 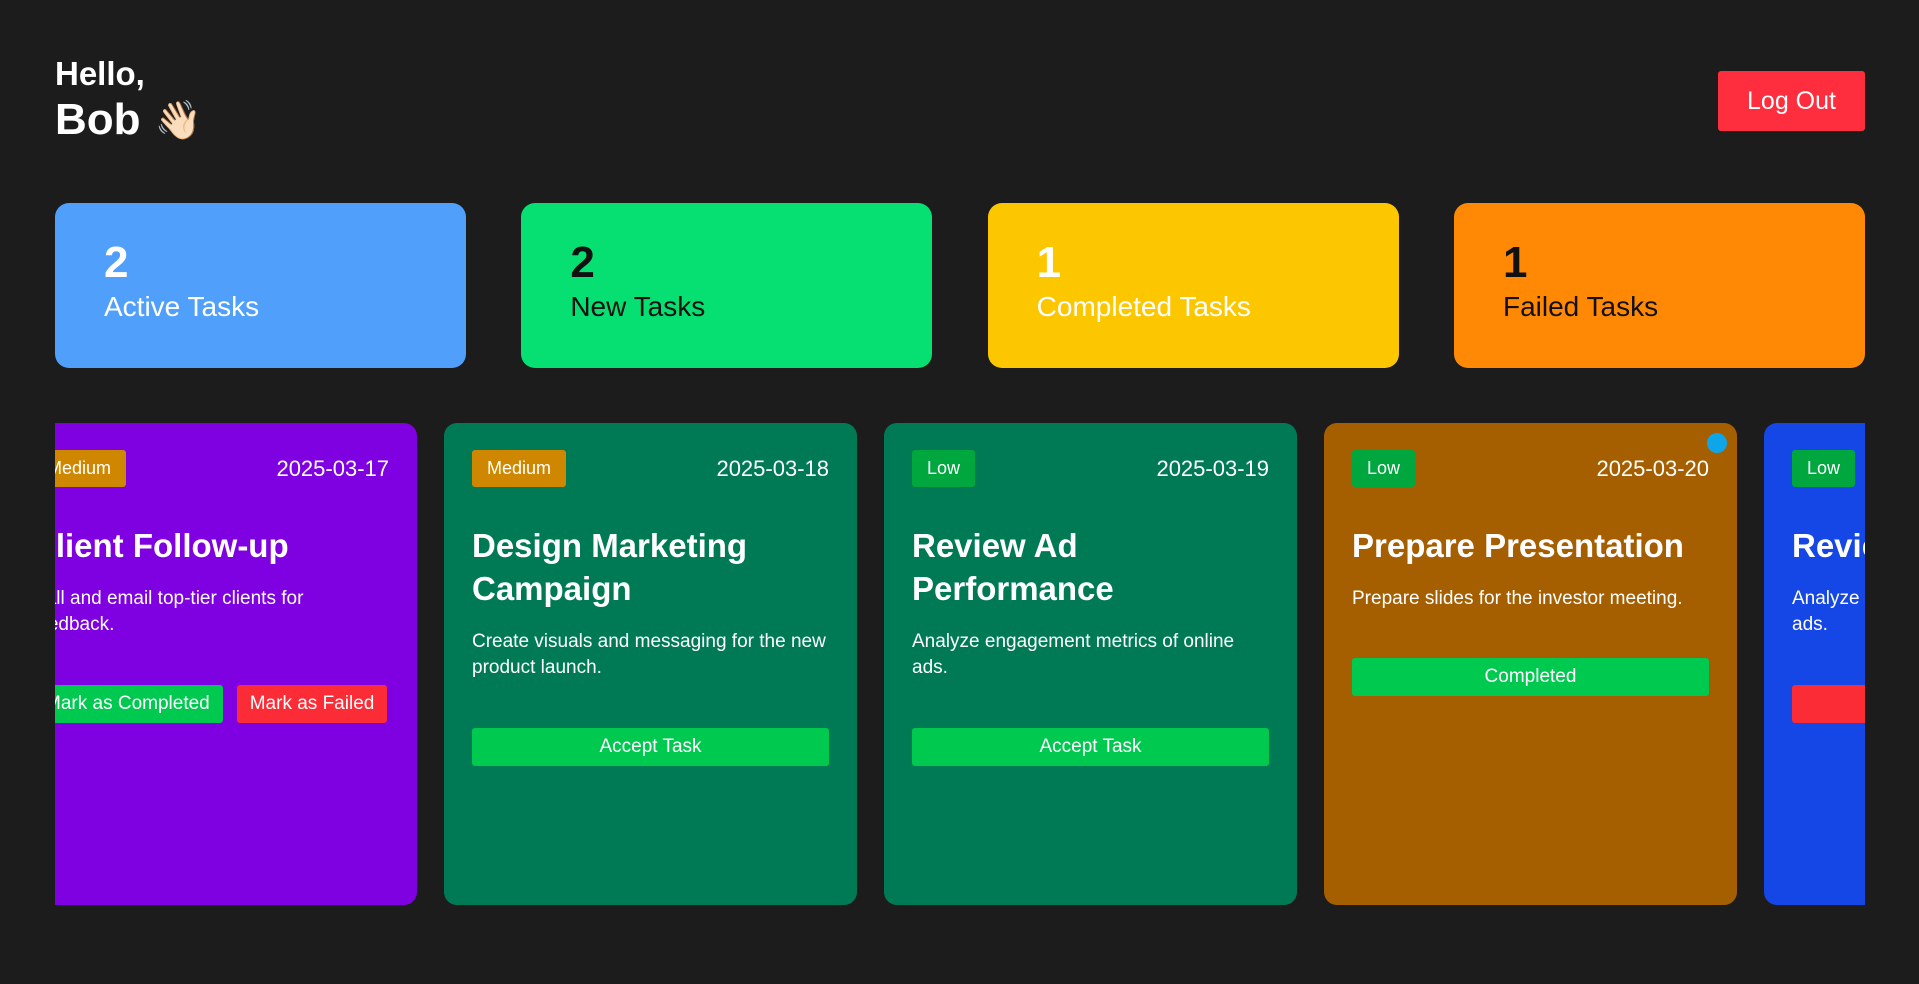 What do you see at coordinates (312, 704) in the screenshot?
I see `mark-failed-button: Mark as Failed` at bounding box center [312, 704].